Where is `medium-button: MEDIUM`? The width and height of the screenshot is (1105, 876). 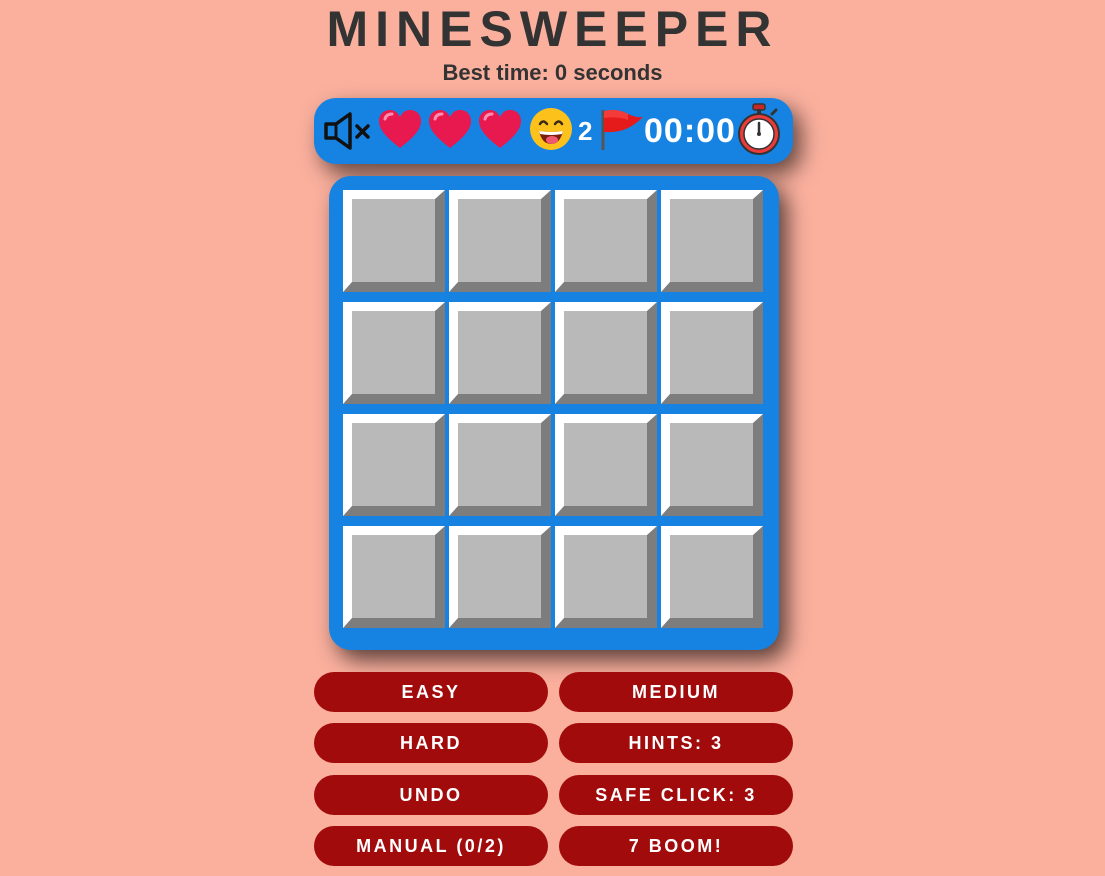
medium-button: MEDIUM is located at coordinates (676, 692).